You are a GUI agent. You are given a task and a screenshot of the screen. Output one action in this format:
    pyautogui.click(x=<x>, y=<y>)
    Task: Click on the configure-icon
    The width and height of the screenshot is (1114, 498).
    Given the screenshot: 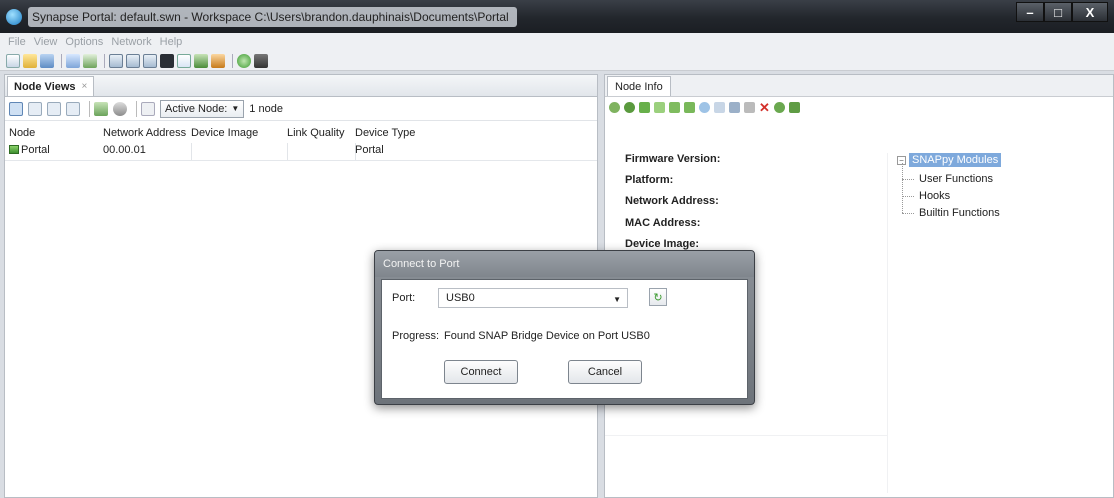 What is the action you would take?
    pyautogui.click(x=734, y=107)
    